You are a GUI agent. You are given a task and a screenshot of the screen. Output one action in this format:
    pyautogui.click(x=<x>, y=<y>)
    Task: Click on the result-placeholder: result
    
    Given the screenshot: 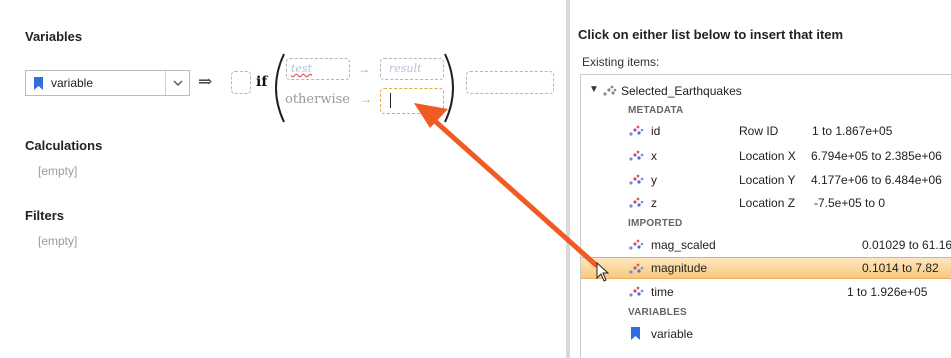 What is the action you would take?
    pyautogui.click(x=405, y=68)
    